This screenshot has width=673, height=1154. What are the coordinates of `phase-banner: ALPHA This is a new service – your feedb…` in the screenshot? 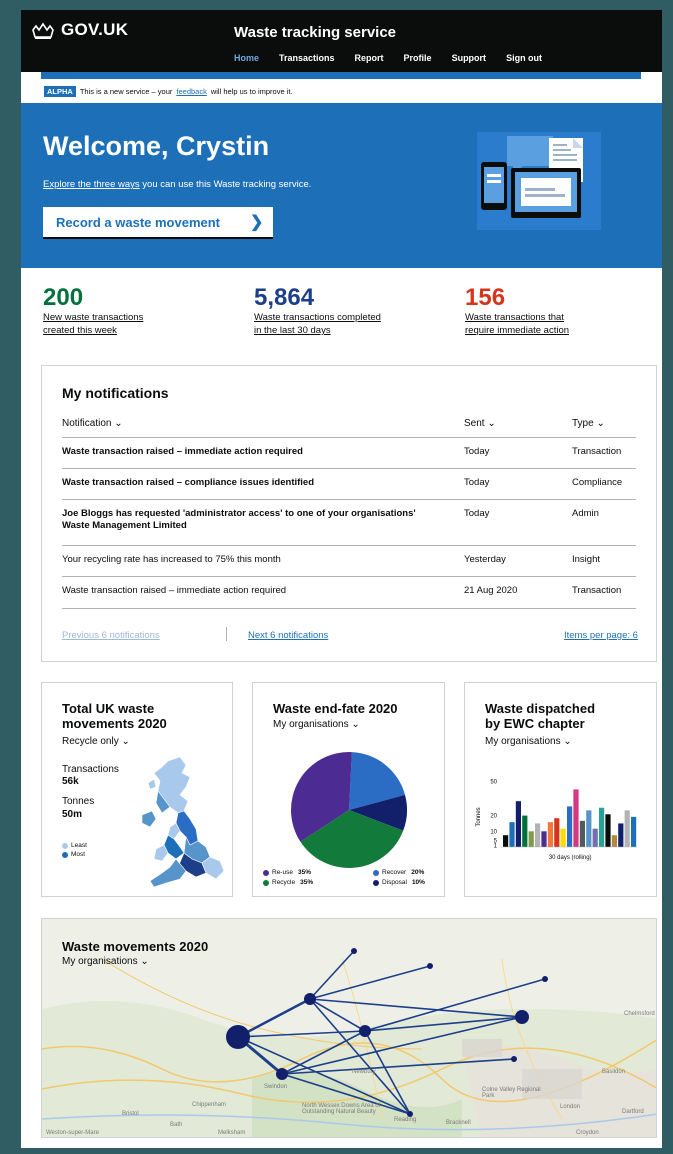 It's located at (168, 91).